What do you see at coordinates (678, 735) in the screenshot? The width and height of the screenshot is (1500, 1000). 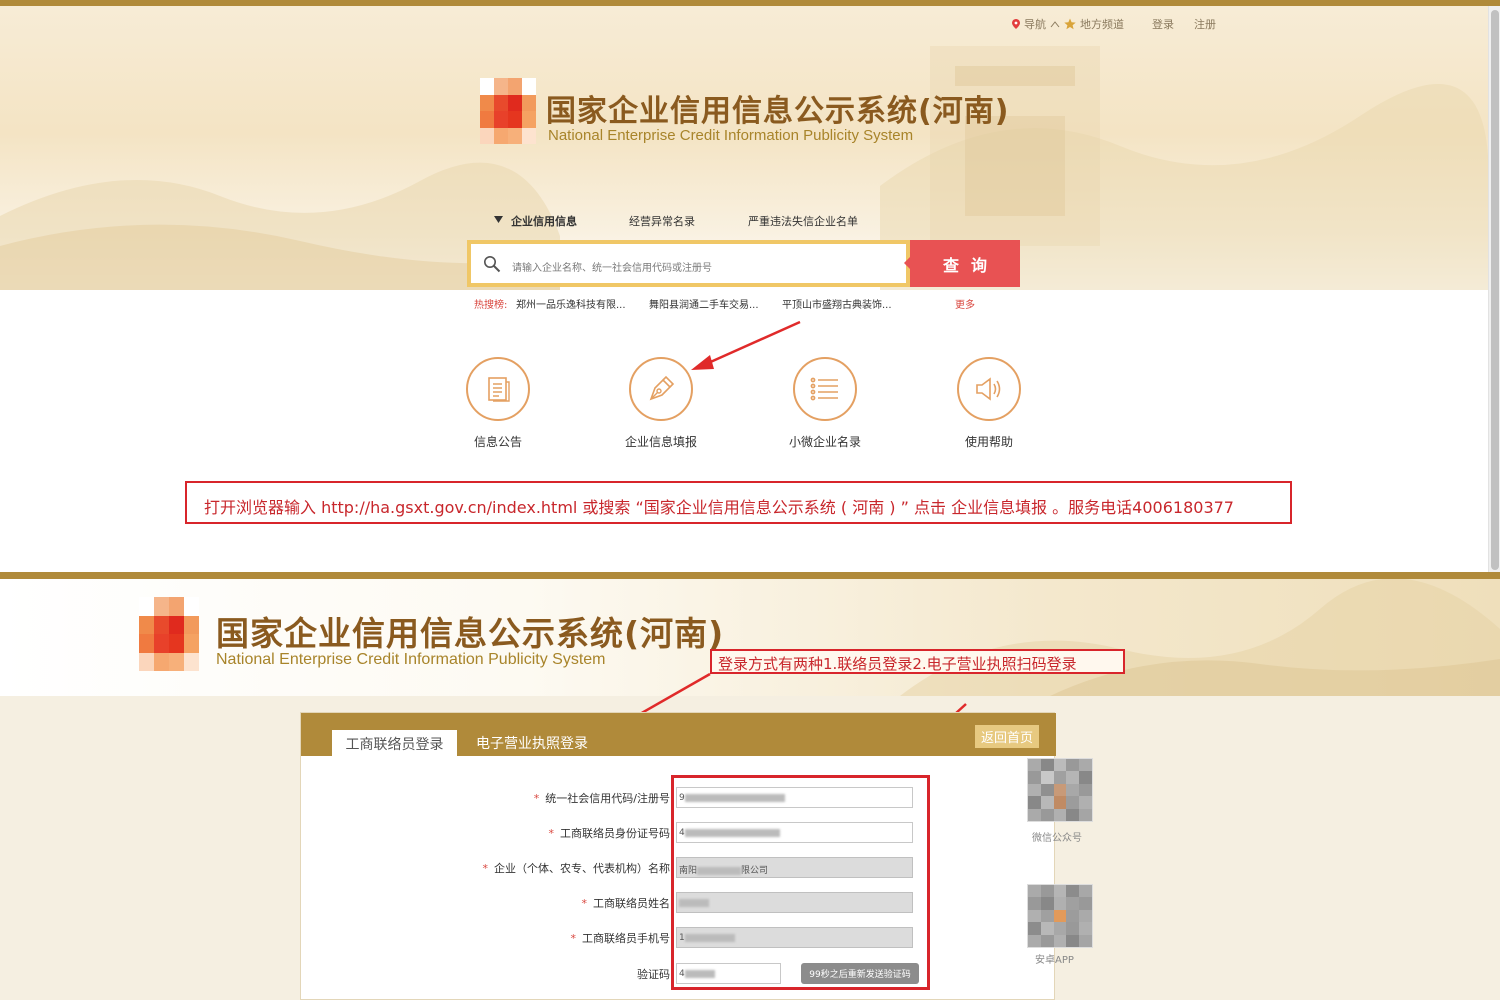 I see `login-tabs-bar: 工商联络员登录 电子营业执照登录 返回首页` at bounding box center [678, 735].